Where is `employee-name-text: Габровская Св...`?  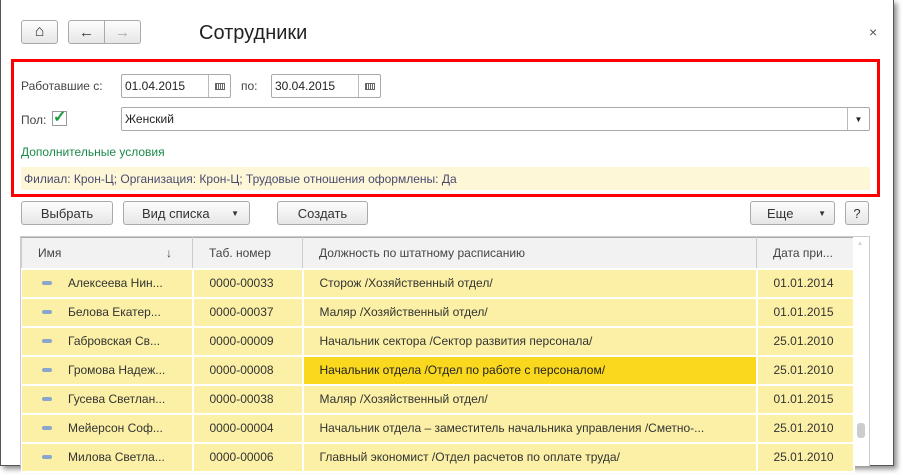
employee-name-text: Габровская Св... is located at coordinates (114, 341).